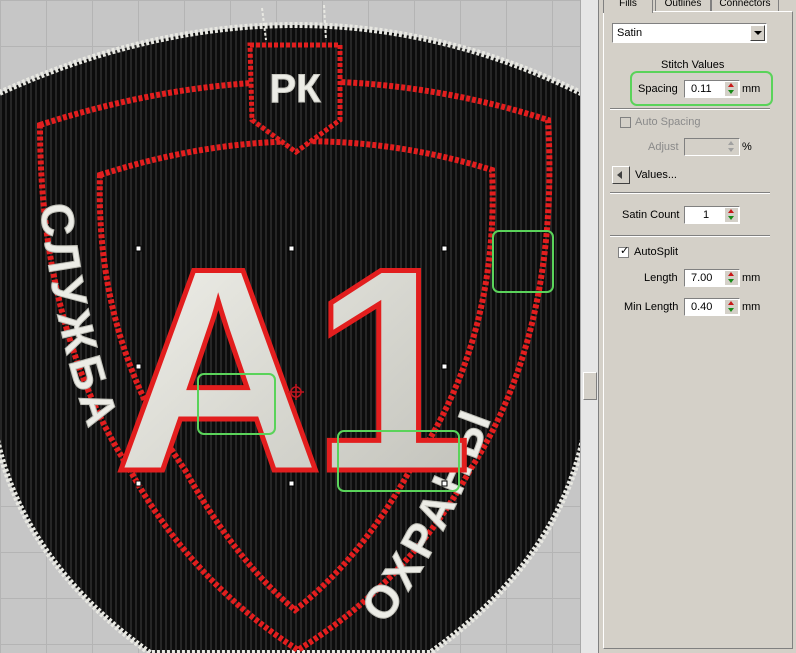  What do you see at coordinates (747, 147) in the screenshot?
I see `adjust-unit: %` at bounding box center [747, 147].